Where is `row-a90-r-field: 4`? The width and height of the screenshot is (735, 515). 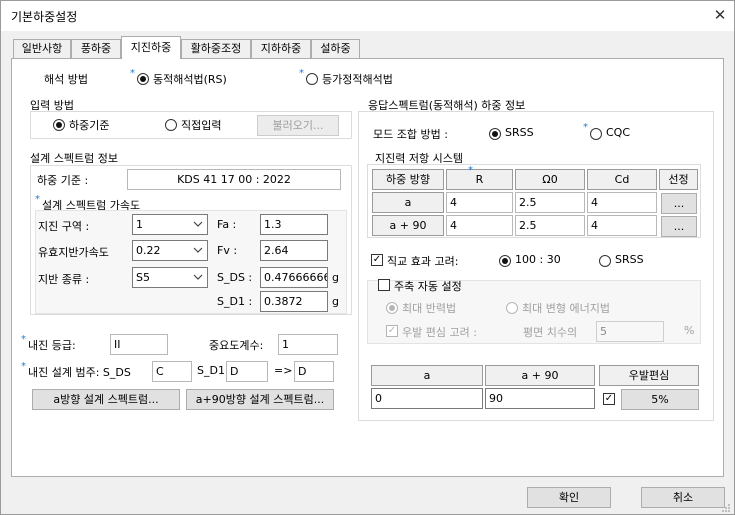 row-a90-r-field: 4 is located at coordinates (479, 225).